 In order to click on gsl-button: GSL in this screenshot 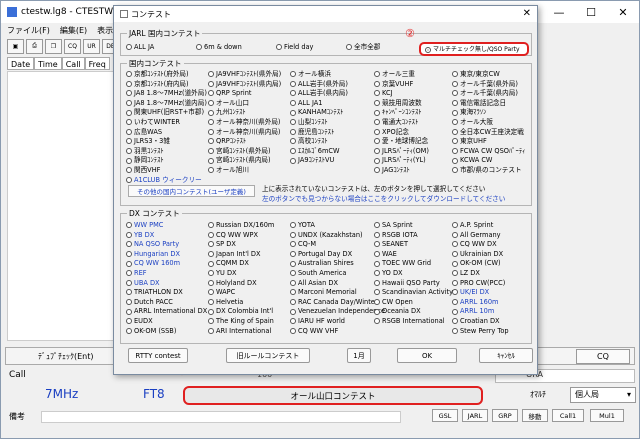, I will do `click(445, 415)`.